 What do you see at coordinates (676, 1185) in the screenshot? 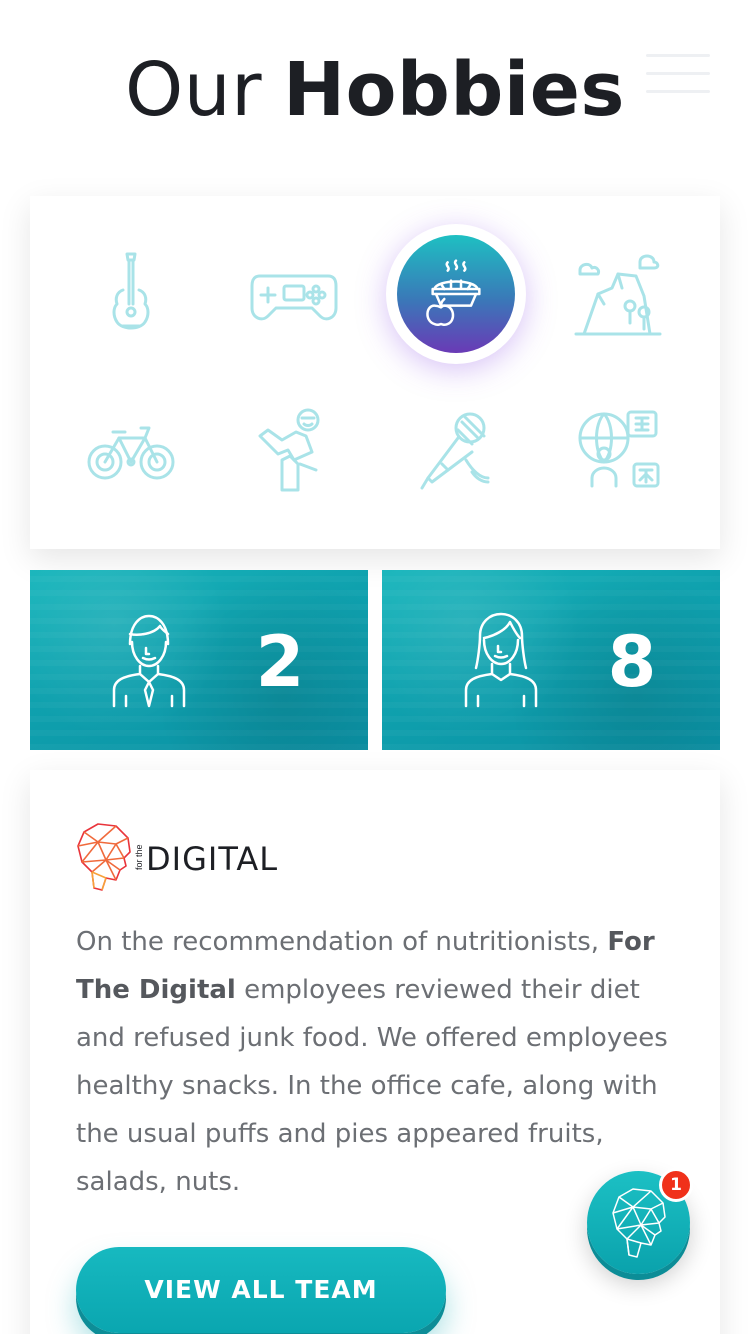
I see `chat-notification-badge: 1` at bounding box center [676, 1185].